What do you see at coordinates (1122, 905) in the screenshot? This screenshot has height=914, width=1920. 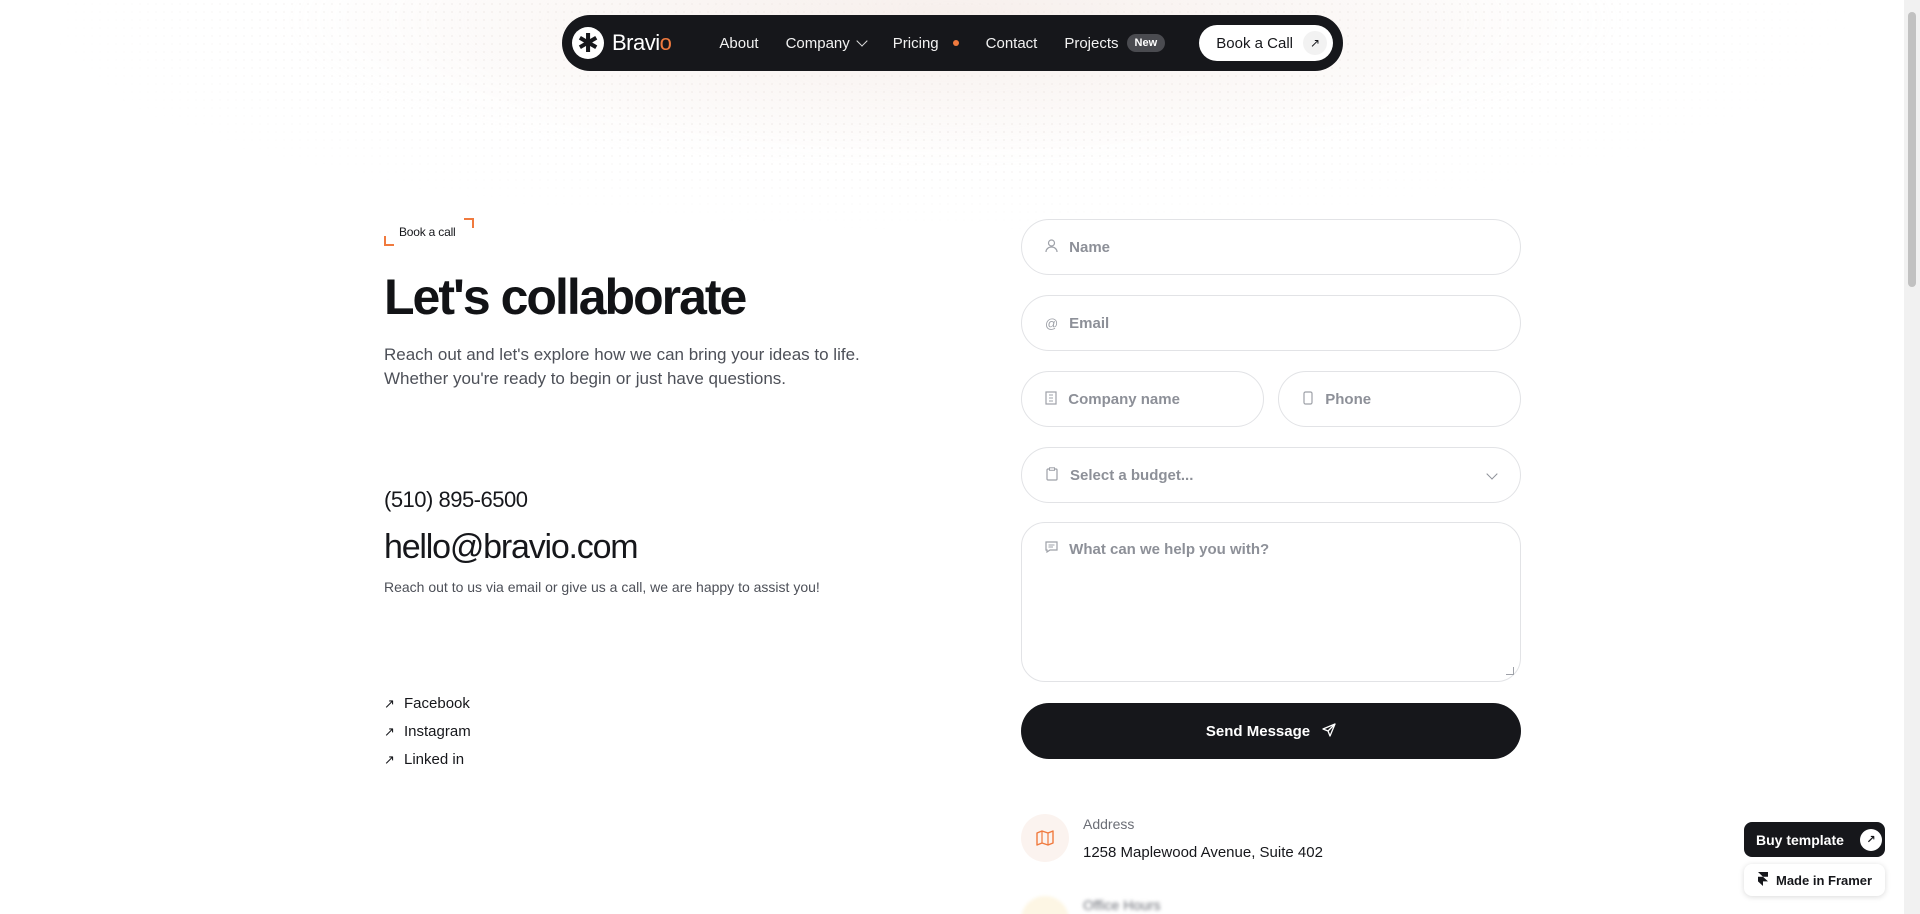 I see `office-hours-label: Office Hours` at bounding box center [1122, 905].